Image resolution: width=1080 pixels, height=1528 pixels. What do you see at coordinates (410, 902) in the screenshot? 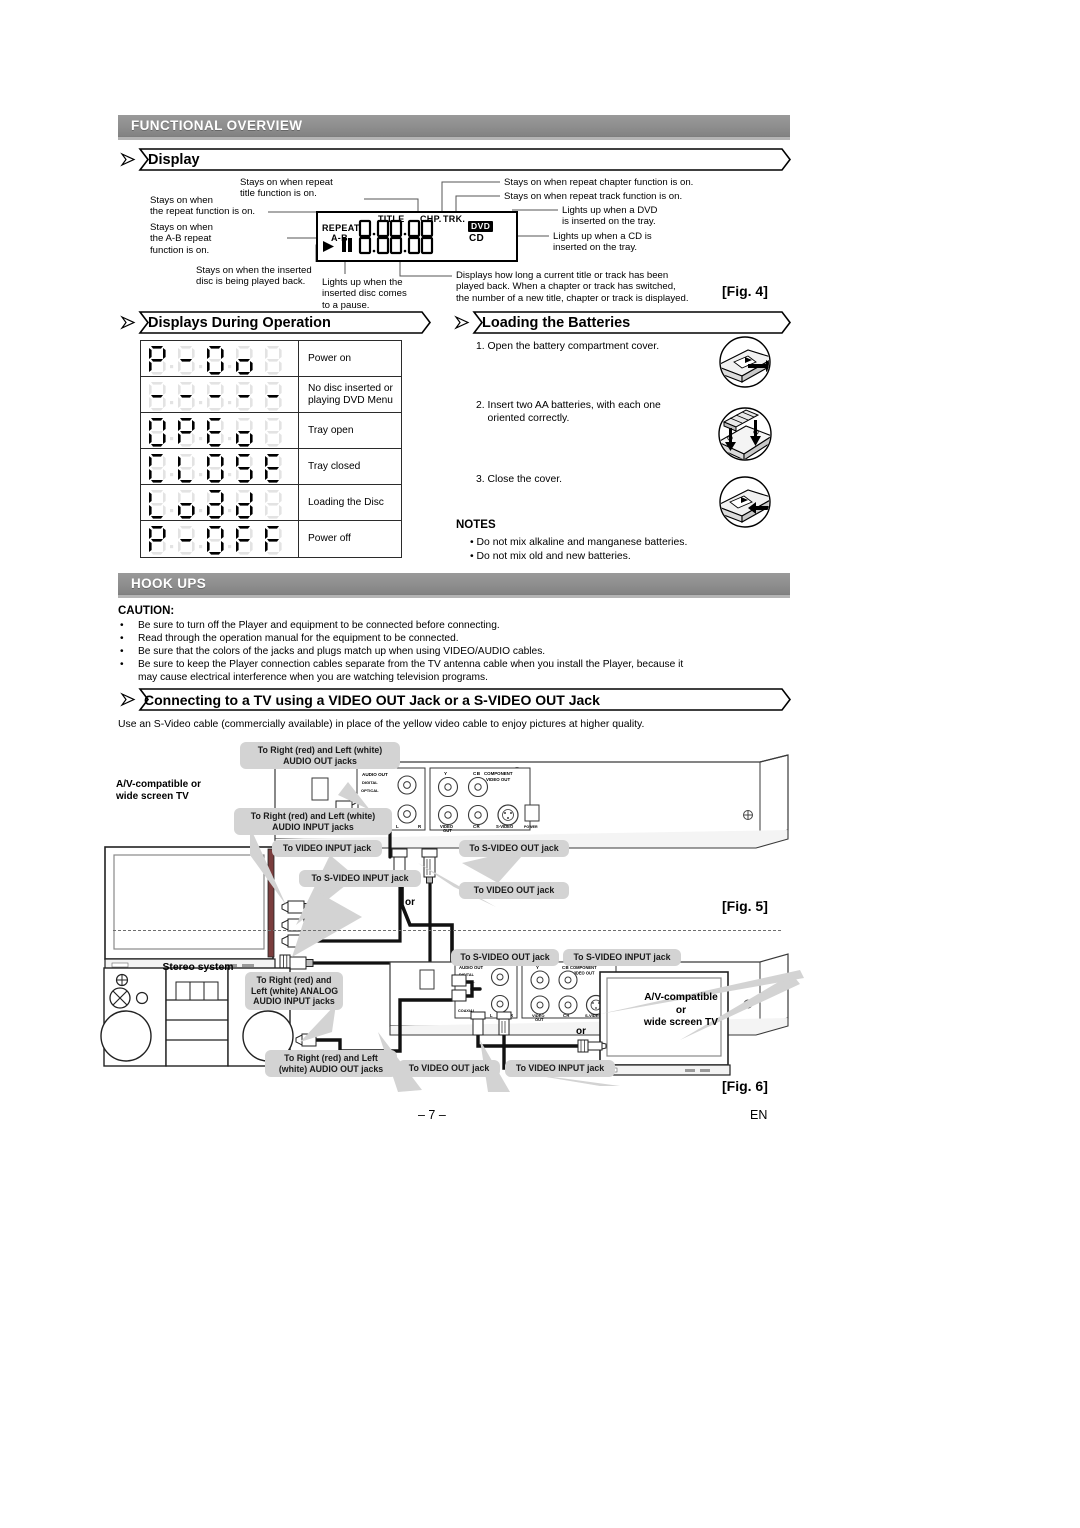
I see `fig5-or-label: or` at bounding box center [410, 902].